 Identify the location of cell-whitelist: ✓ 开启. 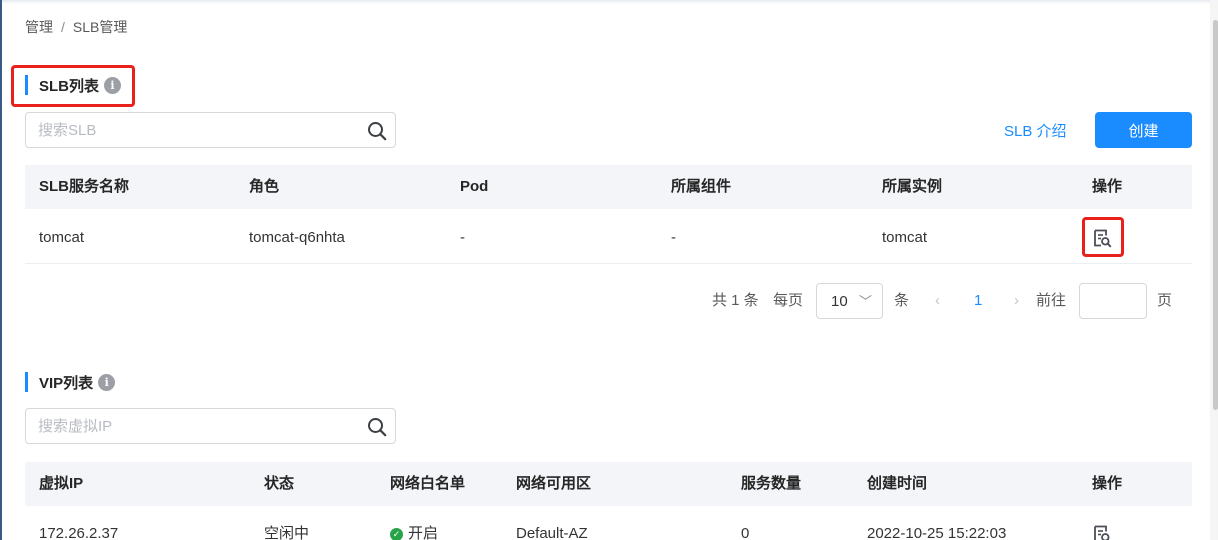
(414, 524).